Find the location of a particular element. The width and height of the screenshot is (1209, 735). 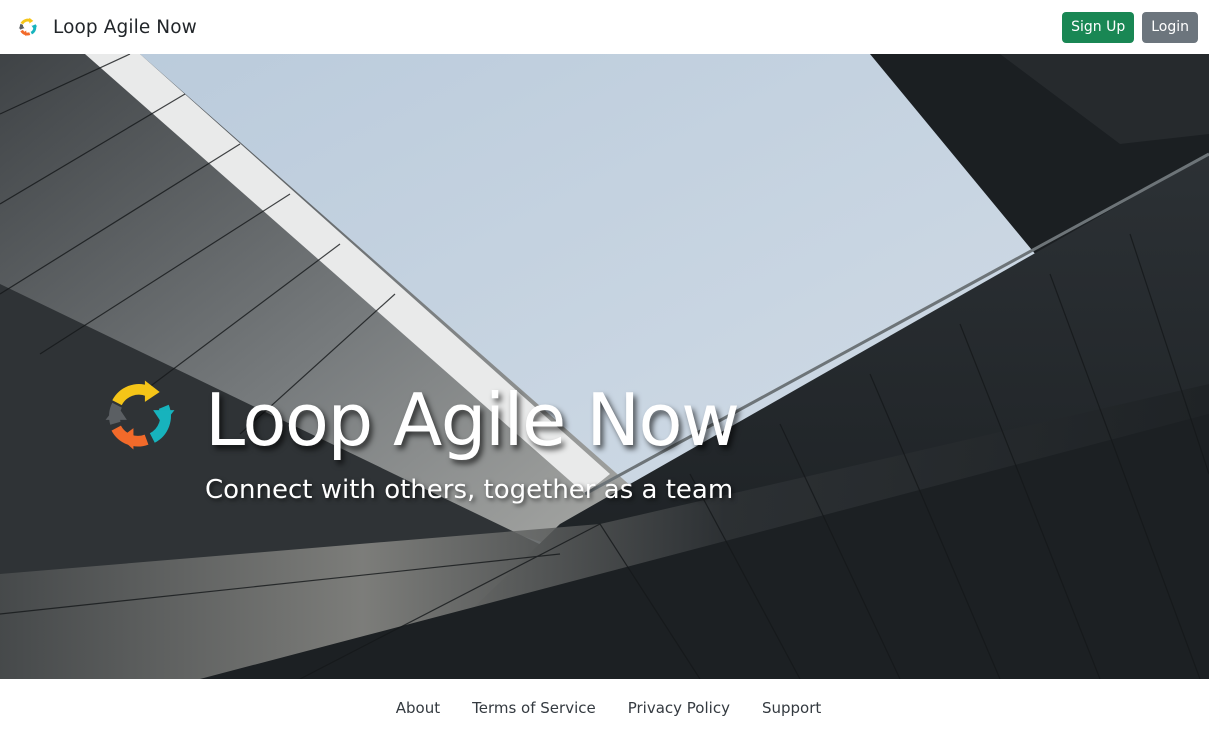

footer-link-item: Privacy Policy is located at coordinates (679, 707).